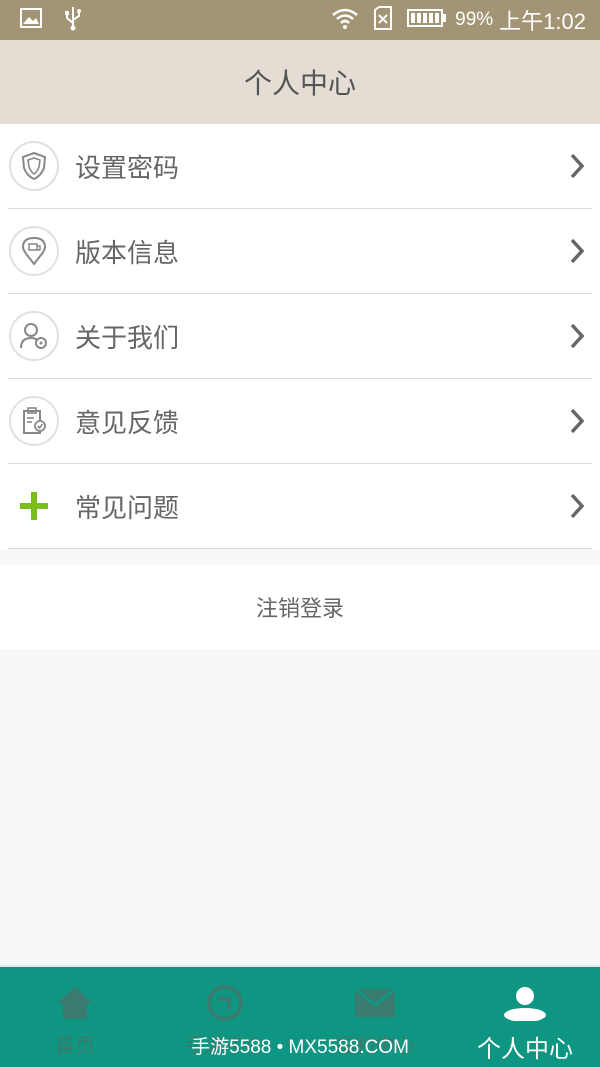  What do you see at coordinates (300, 166) in the screenshot?
I see `menu-item-set-password: 设置密码` at bounding box center [300, 166].